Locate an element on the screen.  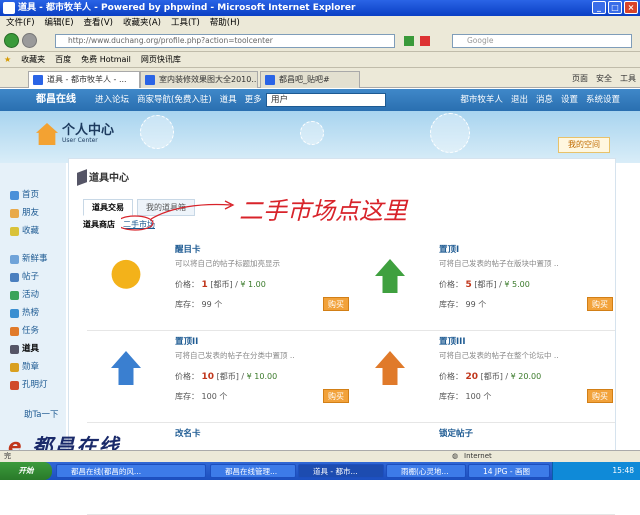
tool-name: 改名卡 is located at coordinates (188, 433).